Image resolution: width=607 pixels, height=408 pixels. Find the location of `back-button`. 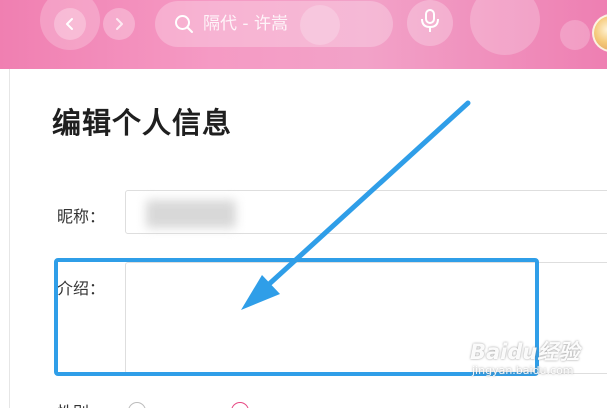

back-button is located at coordinates (70, 24).